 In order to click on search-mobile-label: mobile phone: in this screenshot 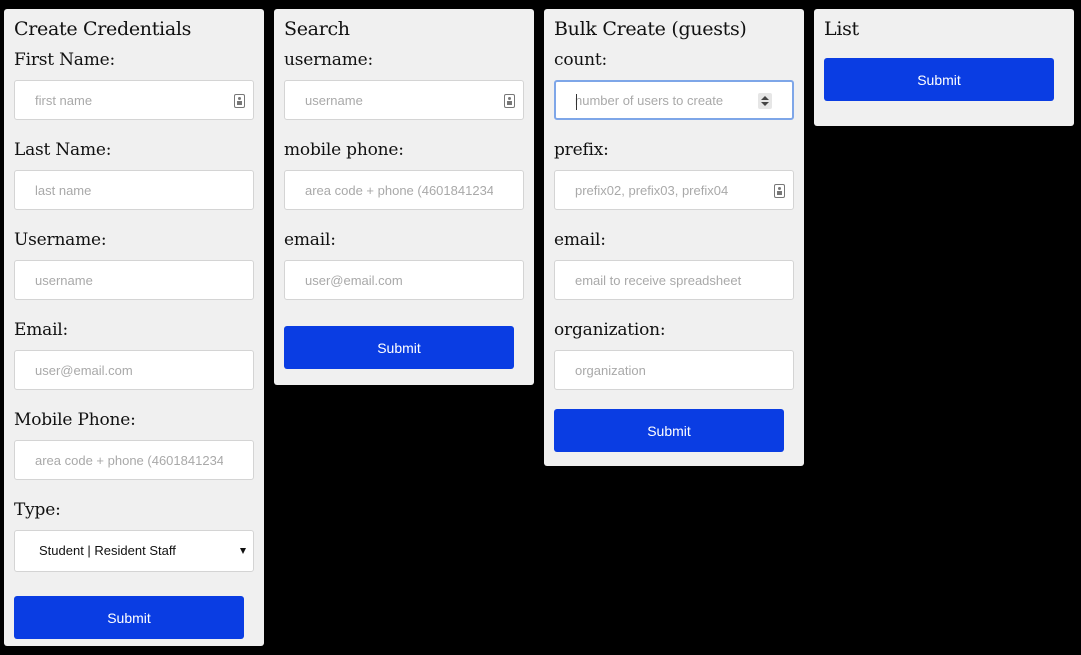, I will do `click(344, 150)`.